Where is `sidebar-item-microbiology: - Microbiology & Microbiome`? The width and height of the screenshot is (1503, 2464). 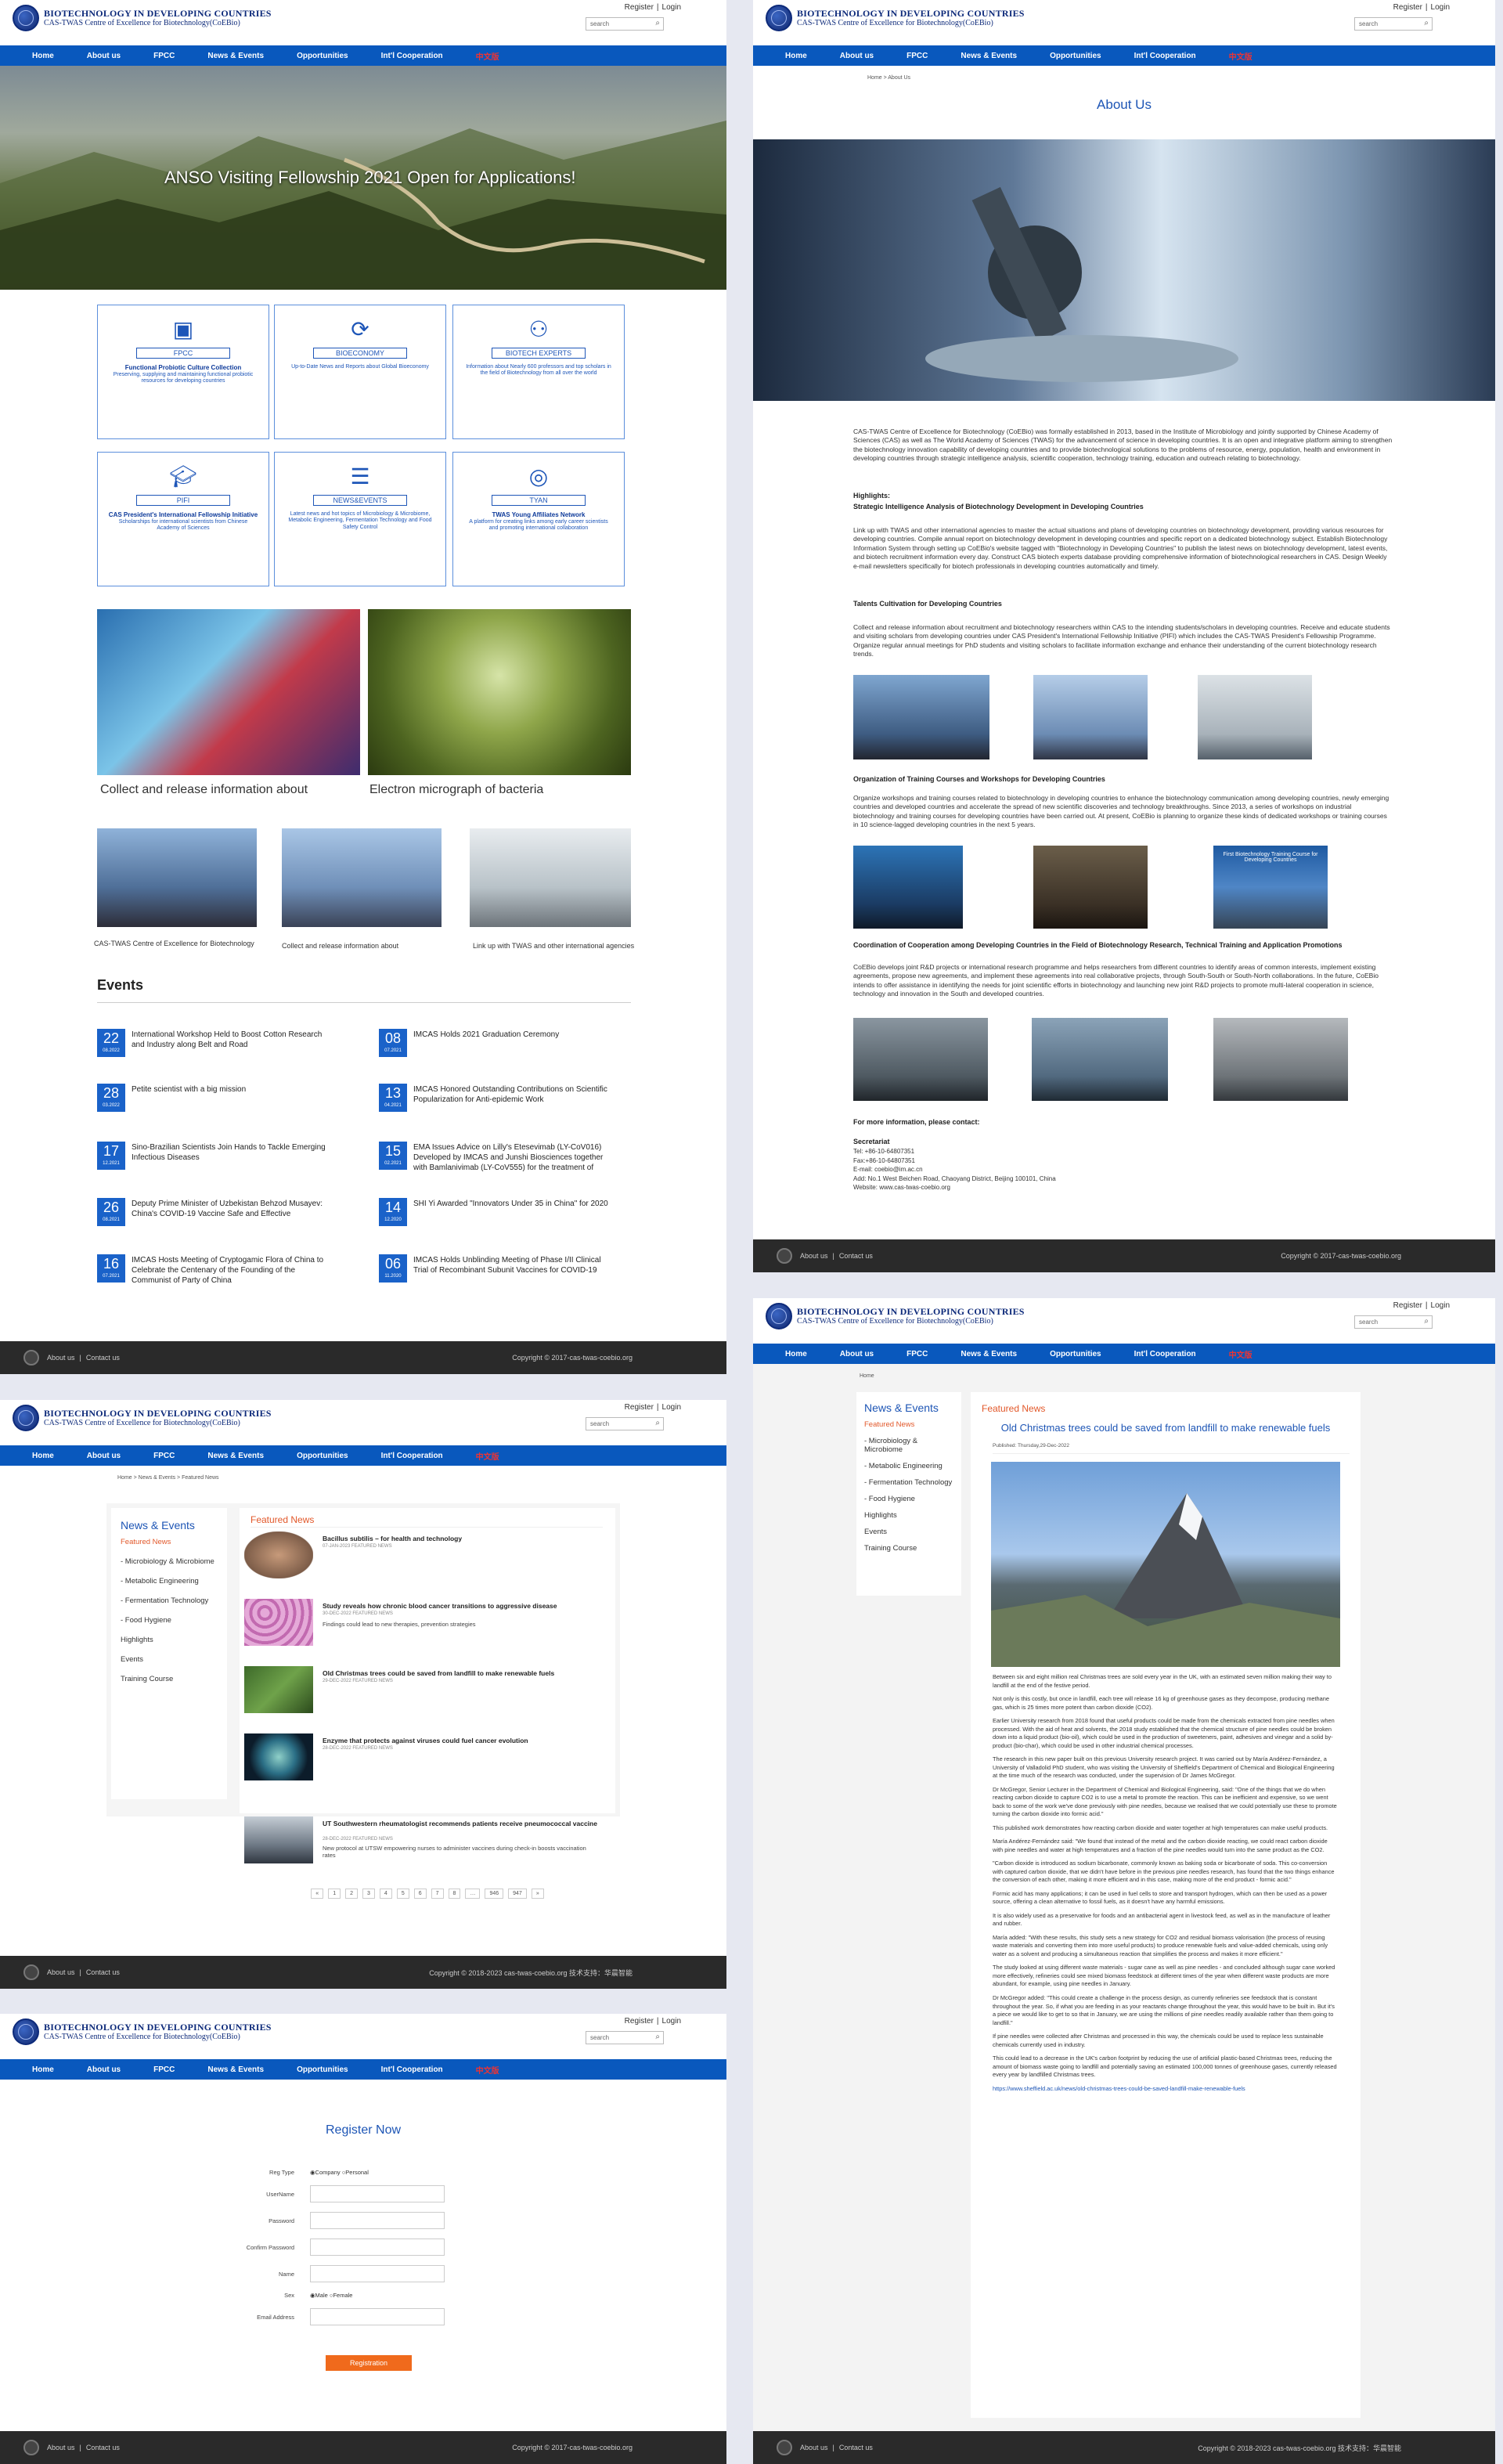
sidebar-item-microbiology: - Microbiology & Microbiome is located at coordinates (908, 1445).